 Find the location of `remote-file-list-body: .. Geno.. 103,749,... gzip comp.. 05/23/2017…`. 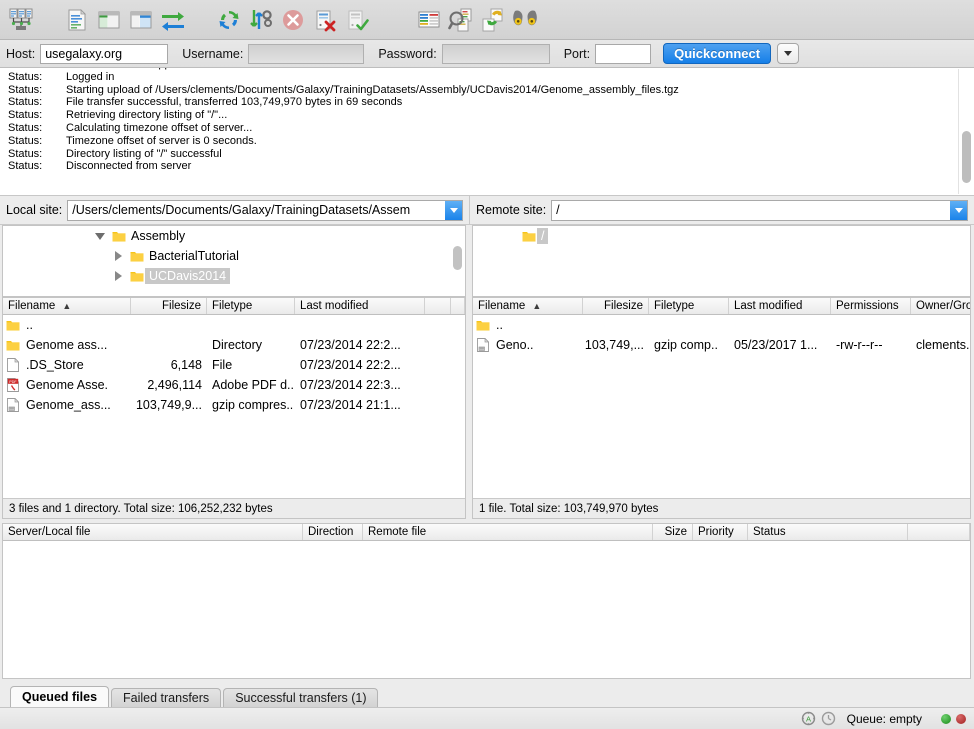

remote-file-list-body: .. Geno.. 103,749,... gzip comp.. 05/23/2017… is located at coordinates (721, 406).